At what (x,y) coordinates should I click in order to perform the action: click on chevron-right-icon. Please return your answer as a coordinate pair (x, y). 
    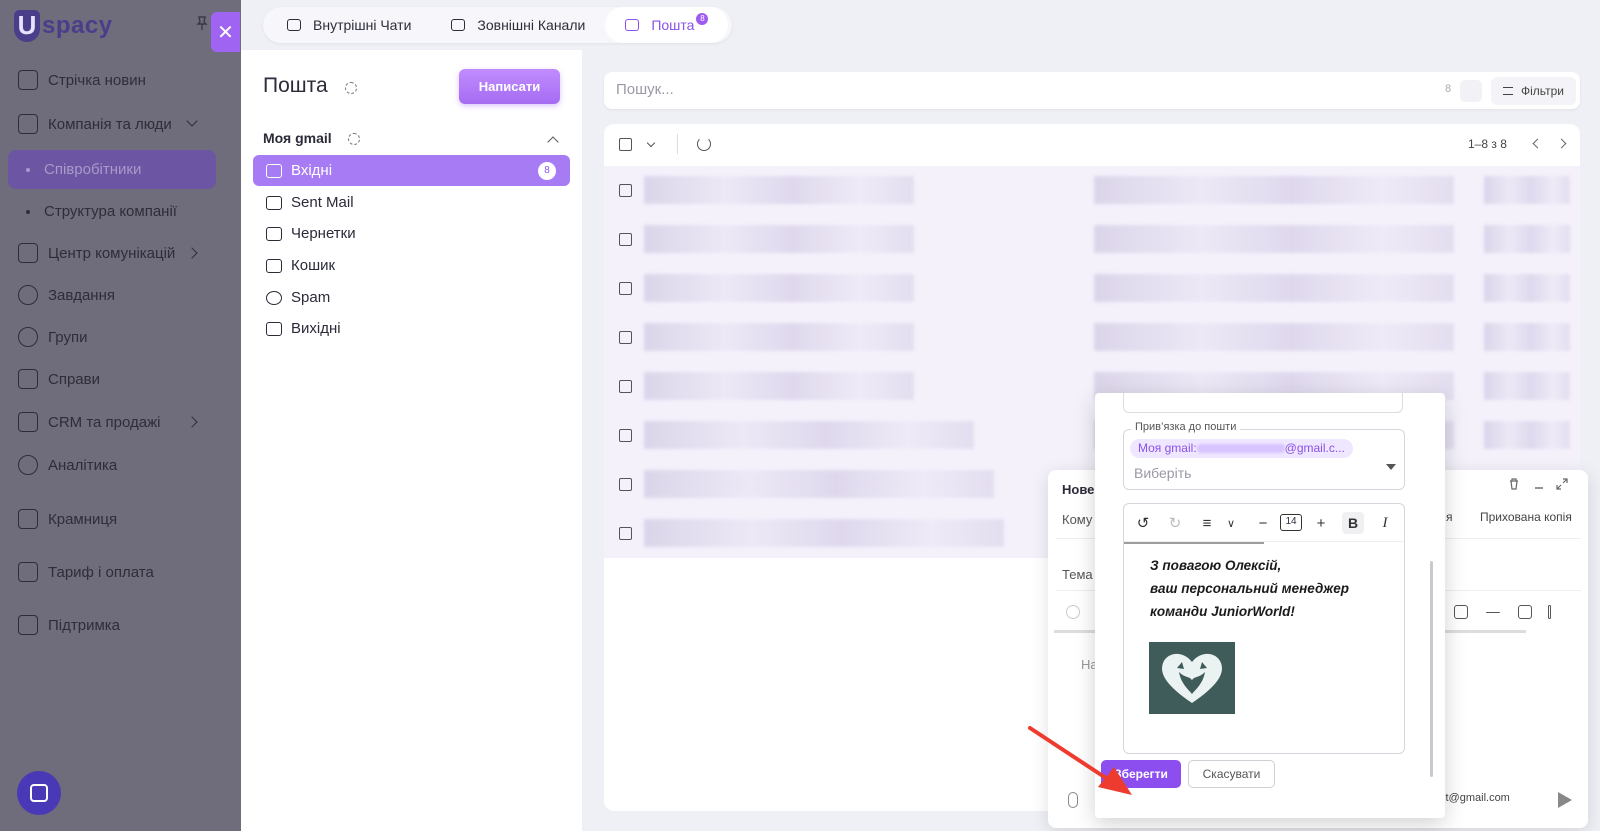
    Looking at the image, I should click on (1561, 143).